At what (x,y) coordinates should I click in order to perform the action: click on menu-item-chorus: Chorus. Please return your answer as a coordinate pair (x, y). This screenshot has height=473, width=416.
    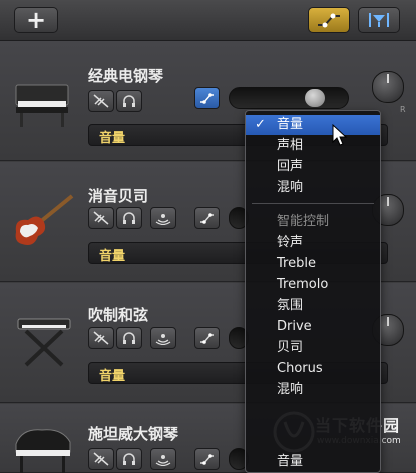
    Looking at the image, I should click on (313, 369).